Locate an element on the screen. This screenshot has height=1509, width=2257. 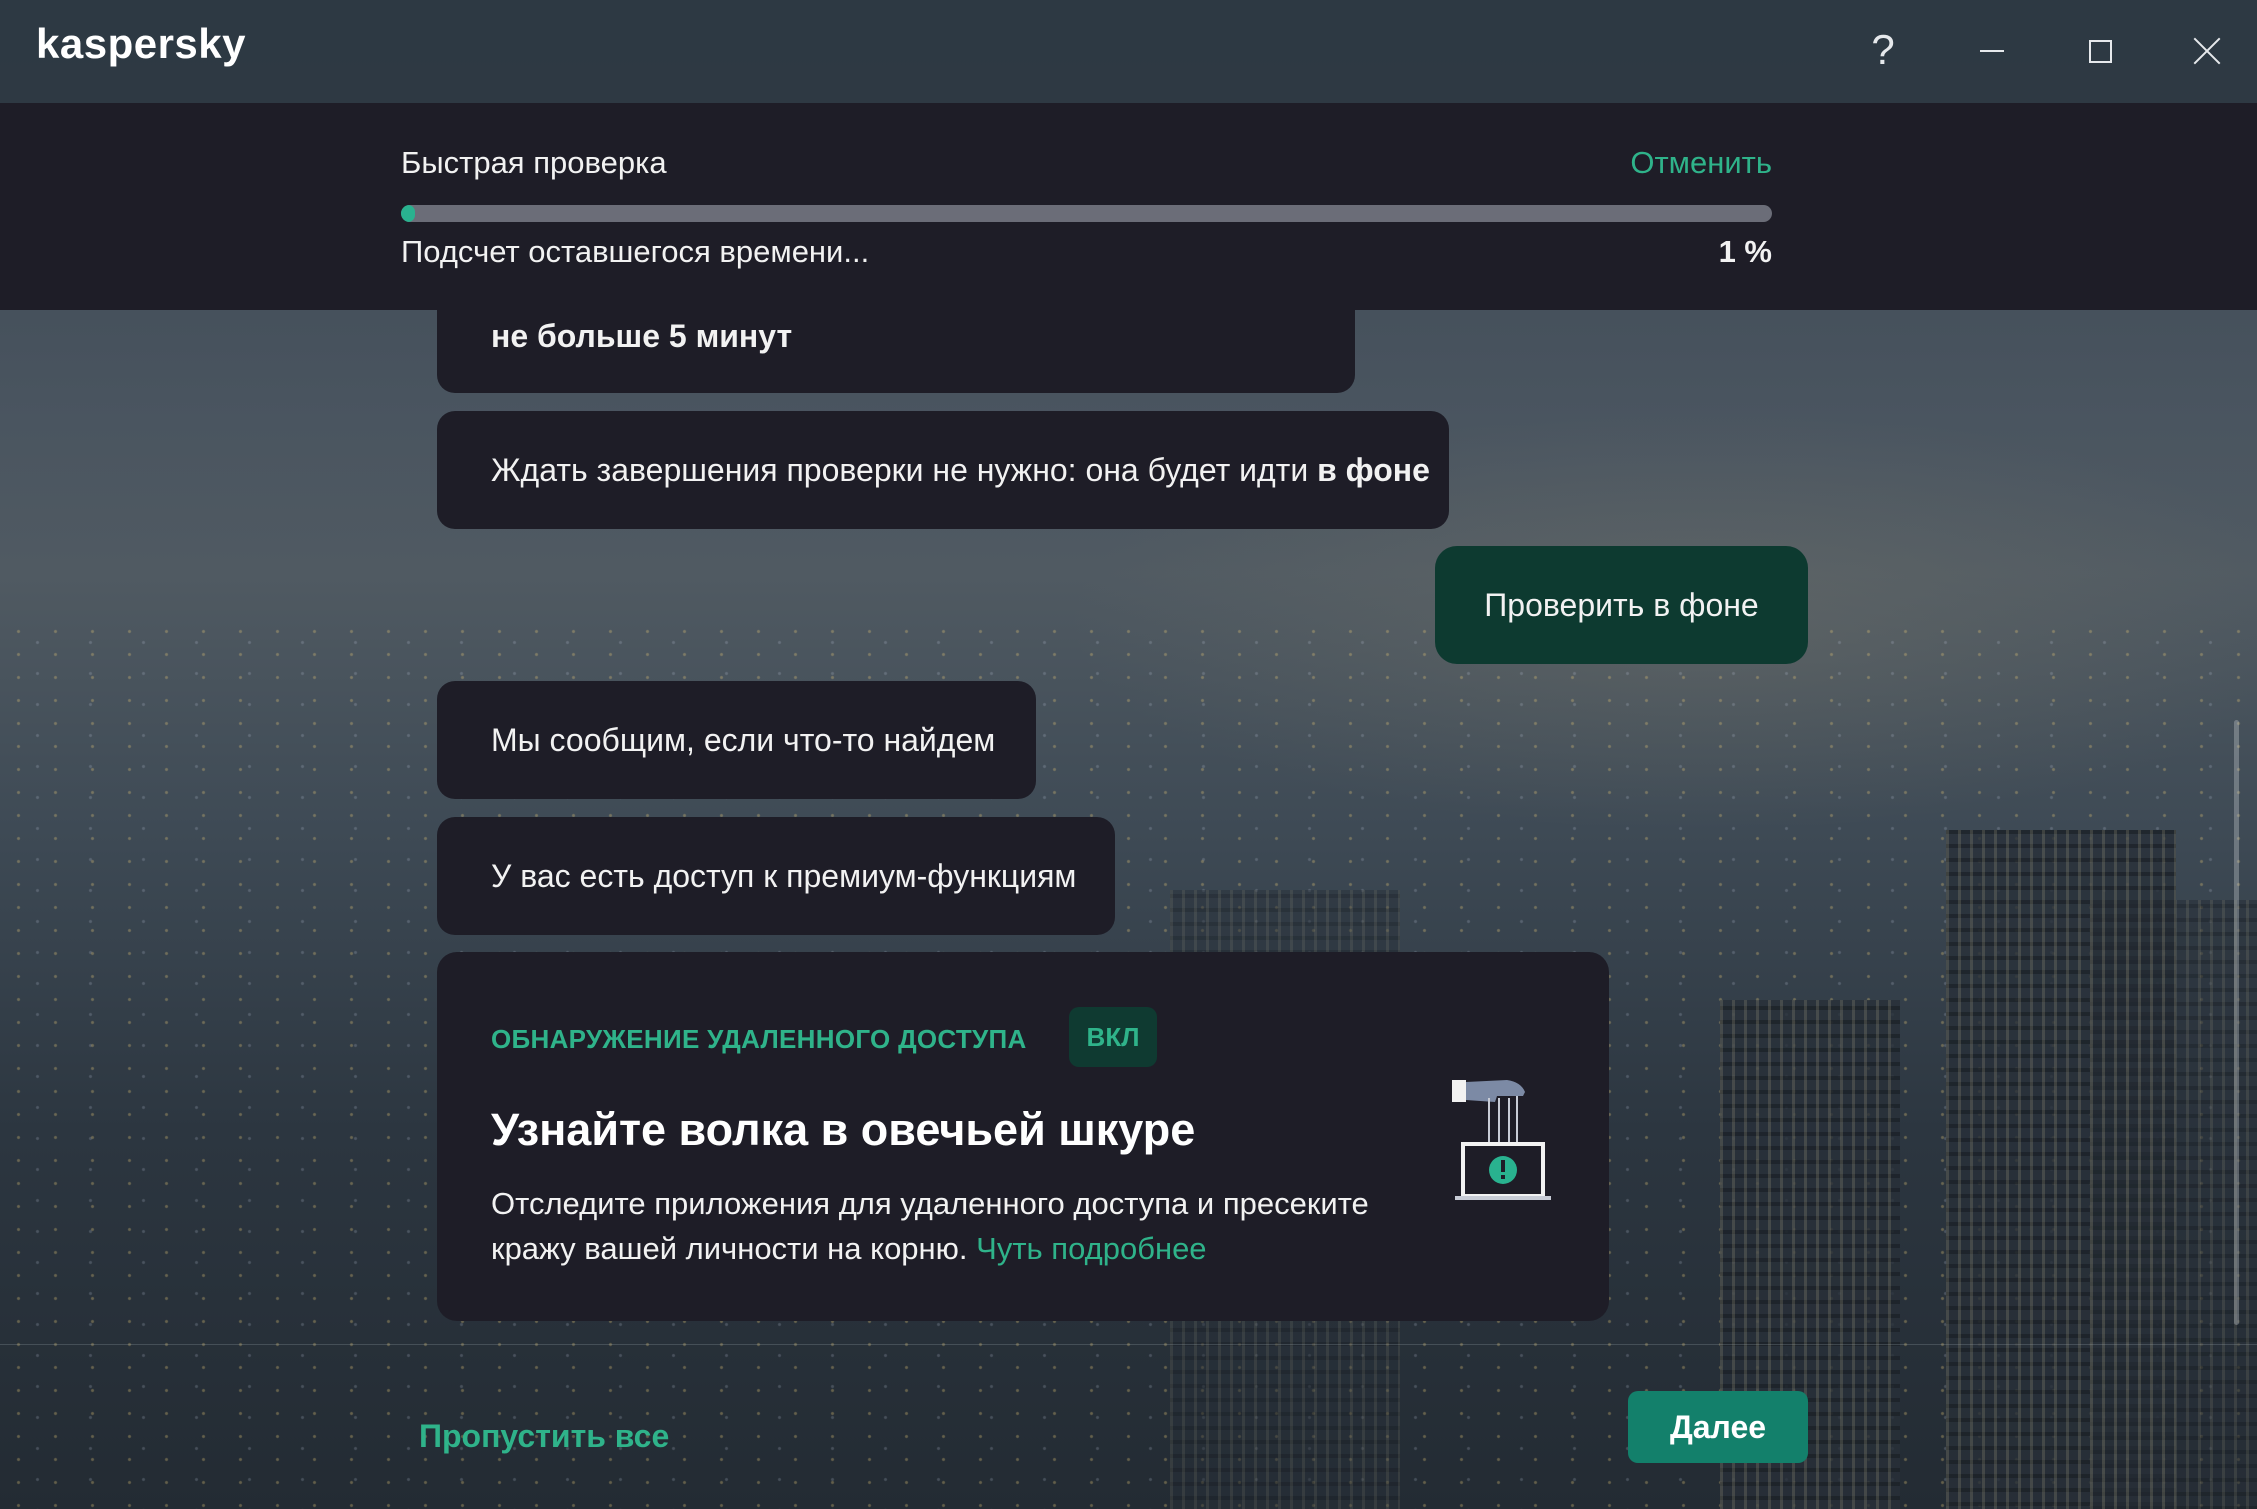
feature-kicker: ОБНАРУЖЕНИЕ УДАЛЕННОГО ДОСТУПА is located at coordinates (759, 1039).